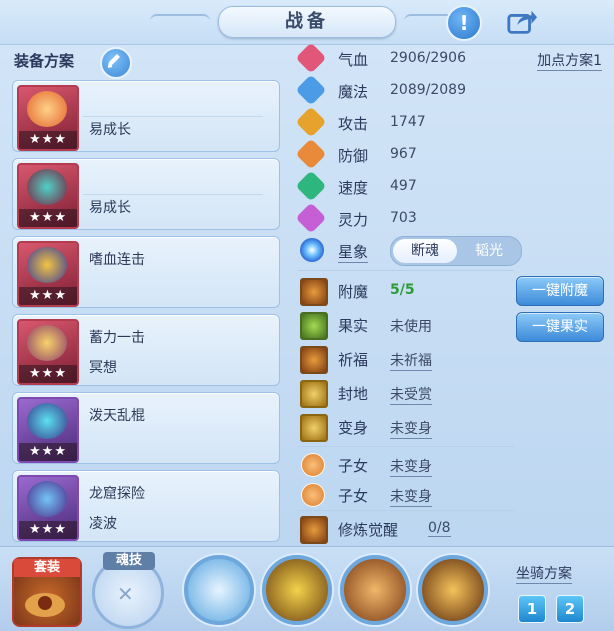 This screenshot has width=614, height=631. Describe the element at coordinates (146, 194) in the screenshot. I see `plan-slot-2: ★★★ 易成长` at that location.